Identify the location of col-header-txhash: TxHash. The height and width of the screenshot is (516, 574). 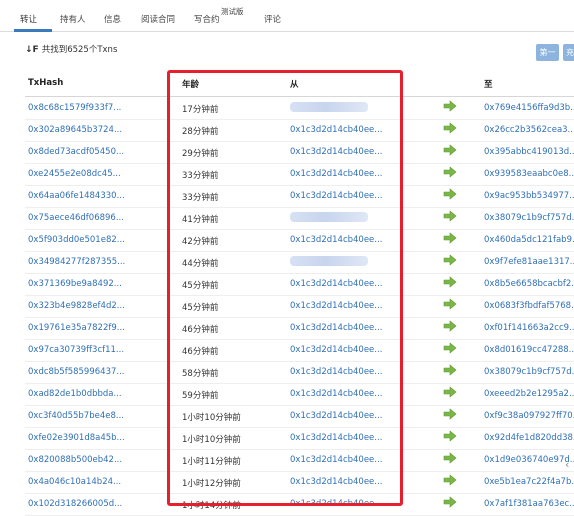
(46, 83).